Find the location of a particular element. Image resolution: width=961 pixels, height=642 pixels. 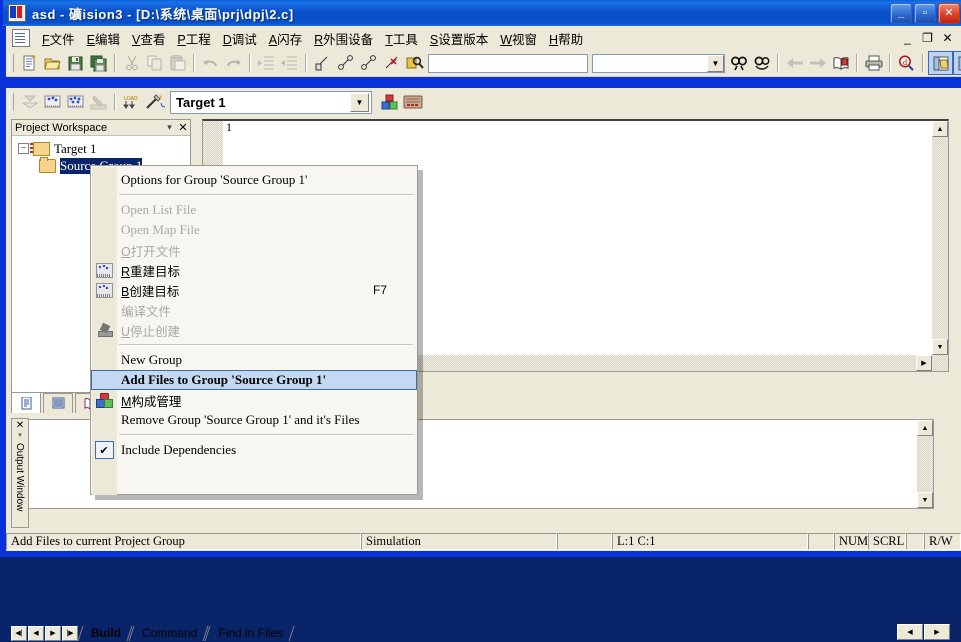

new-file-icon is located at coordinates (29, 63).